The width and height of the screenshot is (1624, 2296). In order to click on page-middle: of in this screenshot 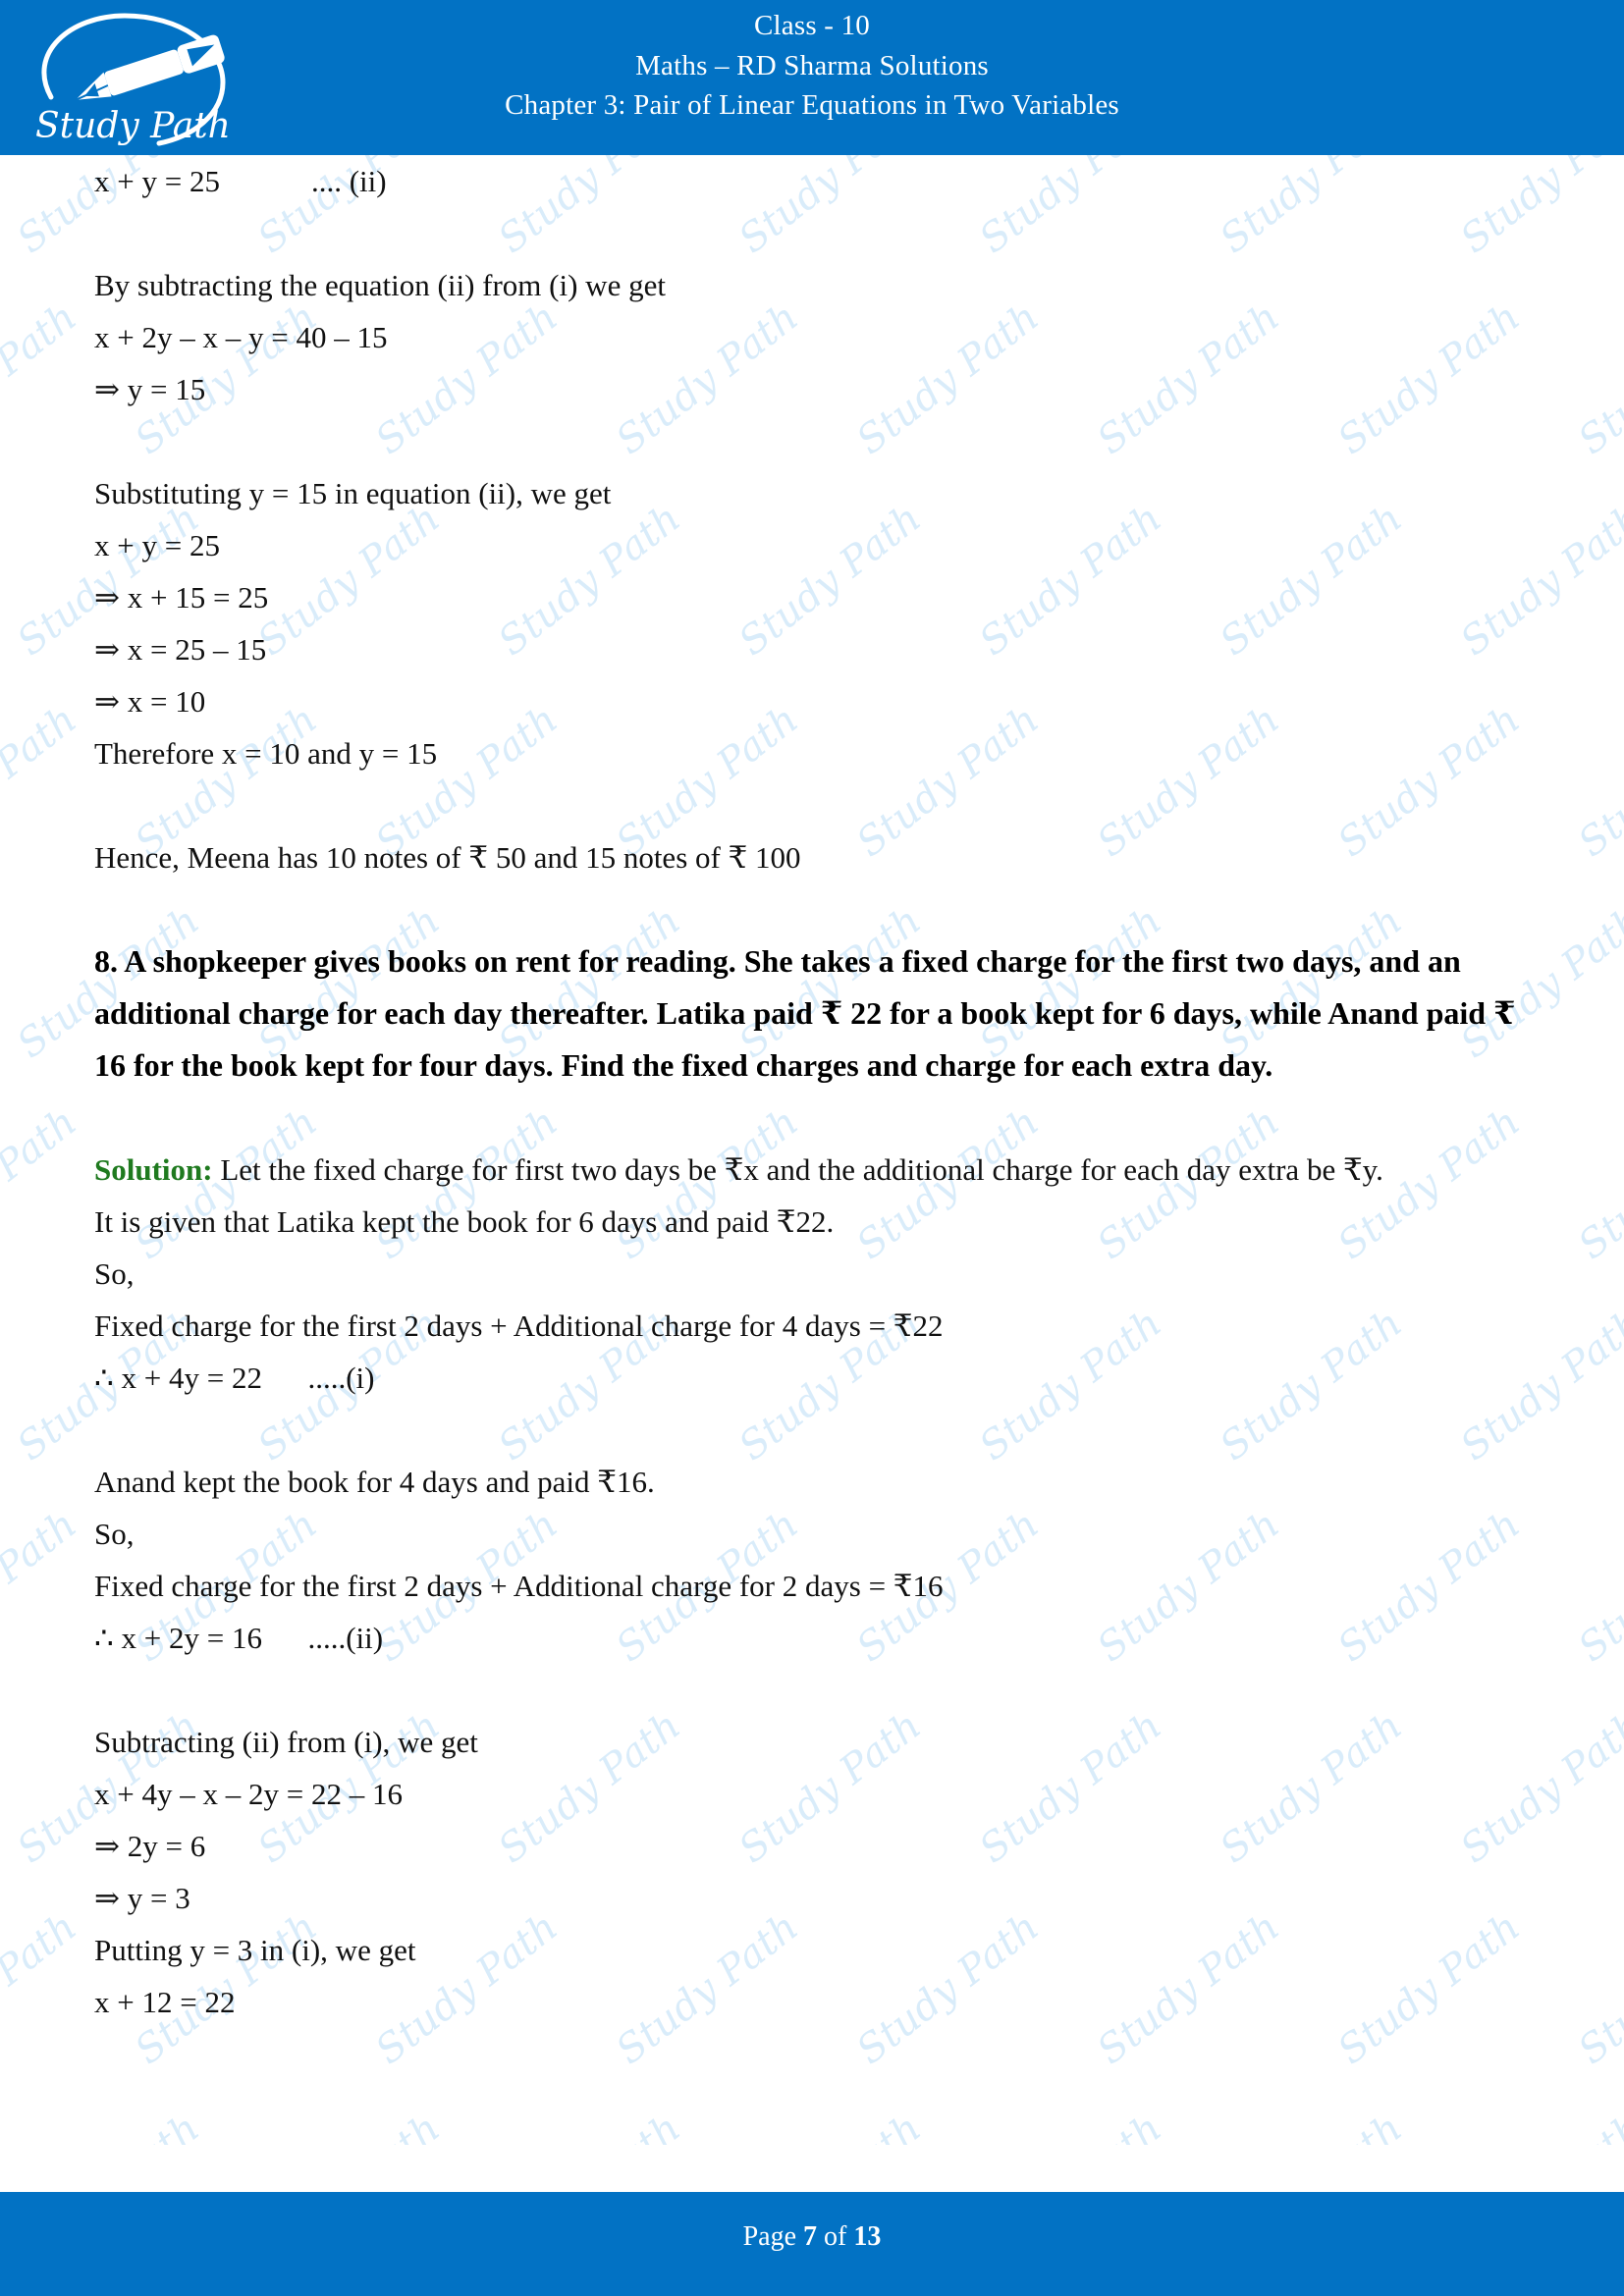, I will do `click(835, 2237)`.